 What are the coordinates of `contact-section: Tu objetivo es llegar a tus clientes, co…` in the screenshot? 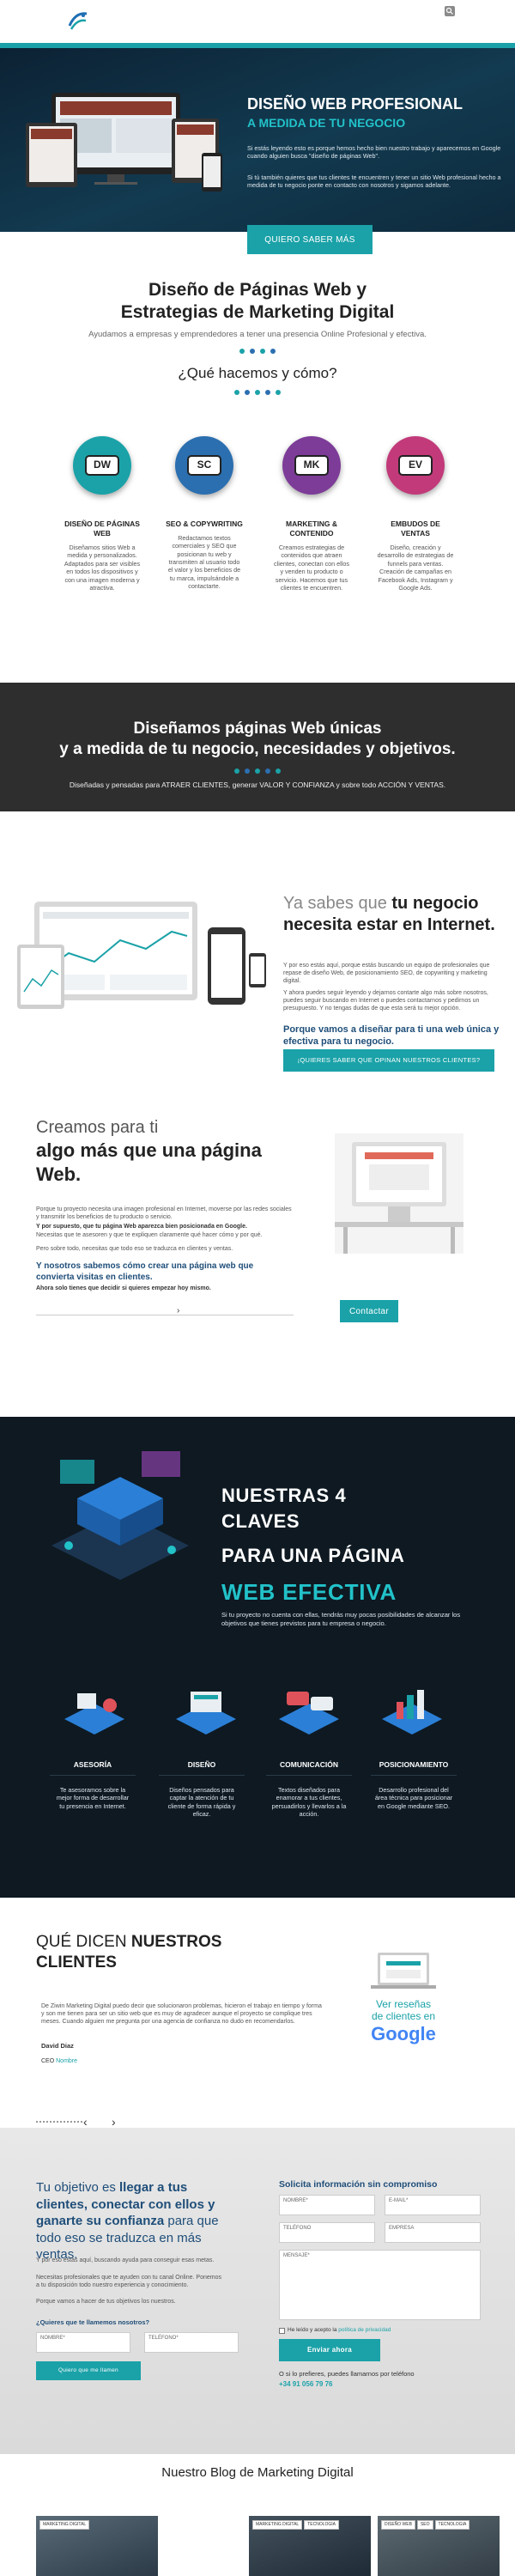 It's located at (257, 2291).